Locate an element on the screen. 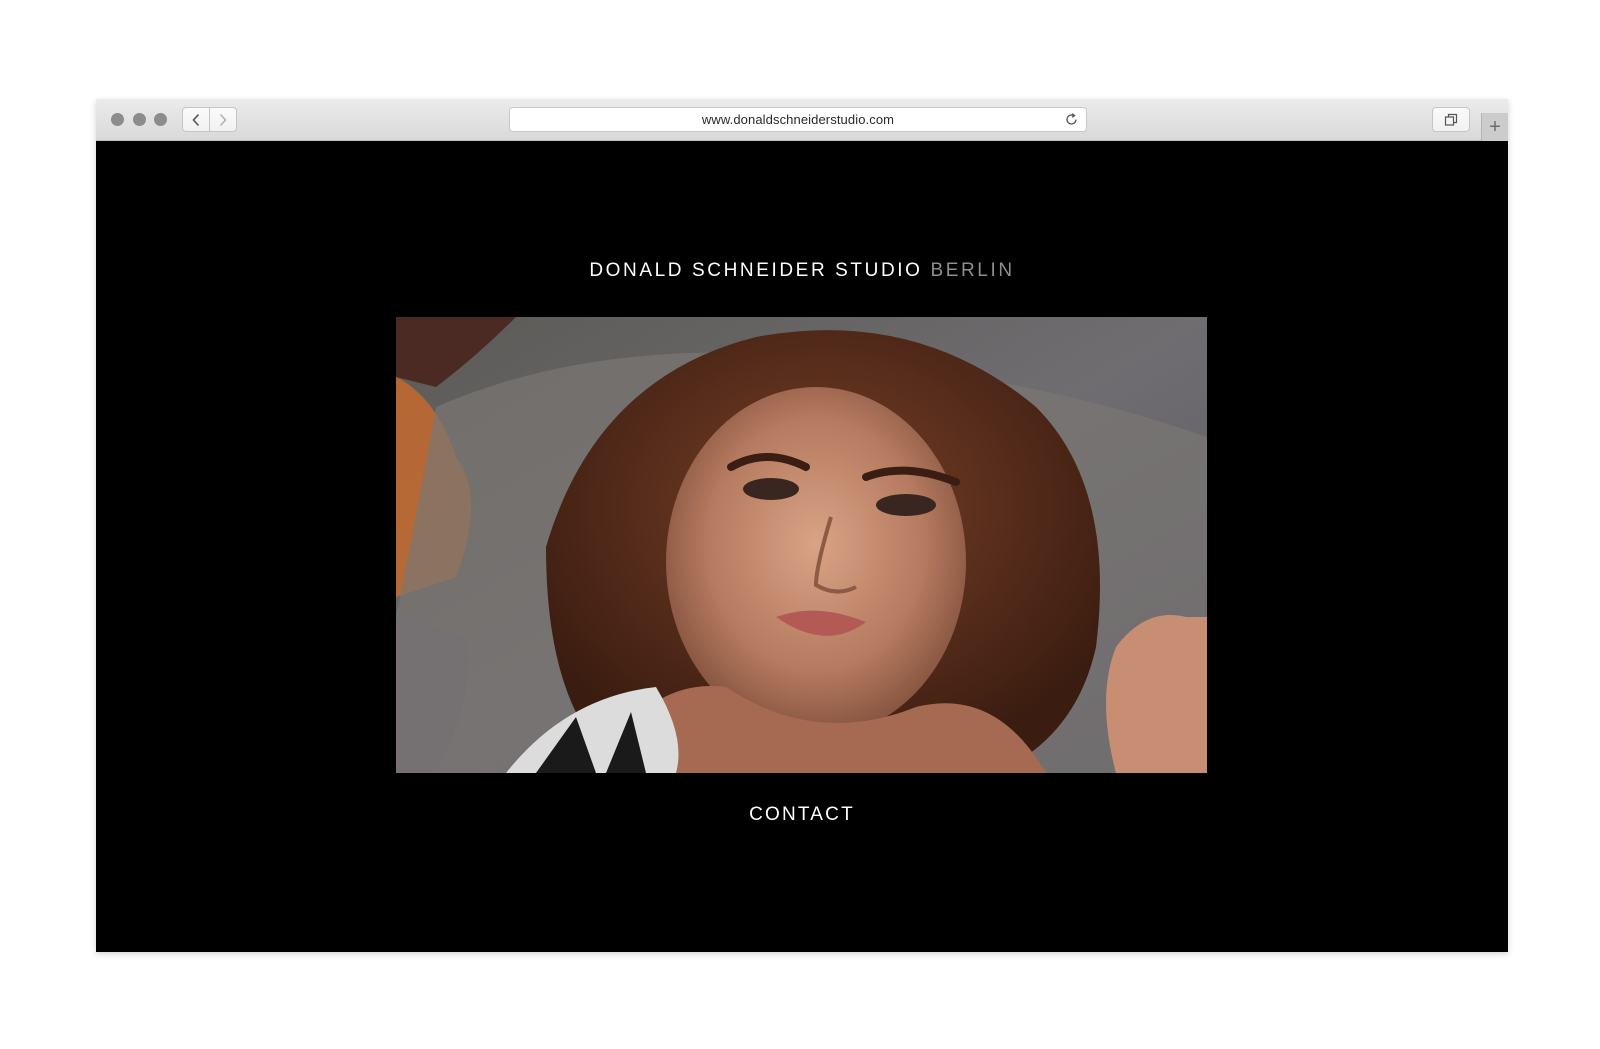 The height and width of the screenshot is (1049, 1600). url-text: www.donaldschneiderstudio.com is located at coordinates (798, 119).